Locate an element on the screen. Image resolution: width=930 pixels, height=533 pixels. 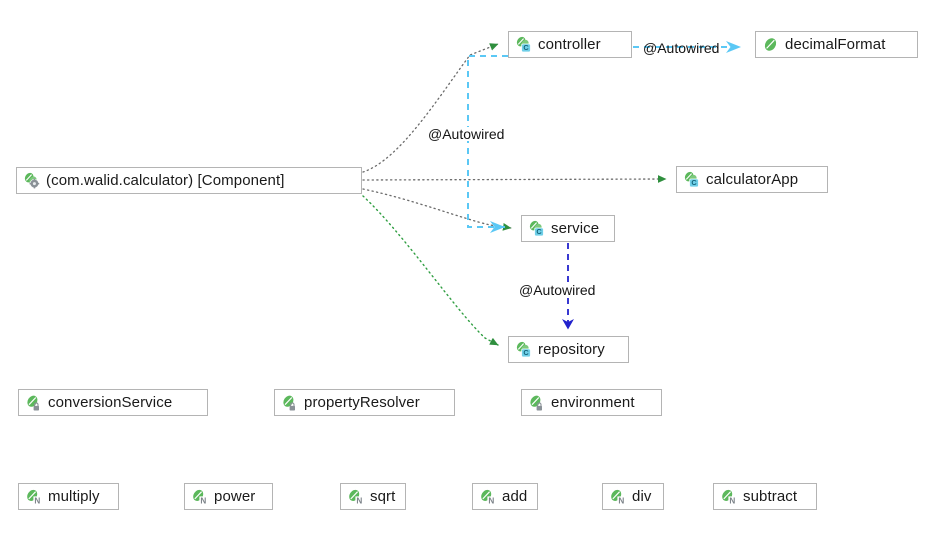
node-controller: C controller is located at coordinates (570, 44).